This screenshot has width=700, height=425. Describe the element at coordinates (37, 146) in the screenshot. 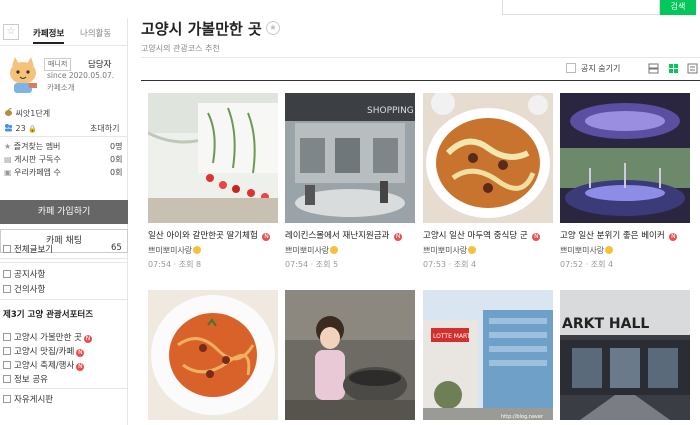

I see `stat-label: 즐겨찾는 멤버` at that location.